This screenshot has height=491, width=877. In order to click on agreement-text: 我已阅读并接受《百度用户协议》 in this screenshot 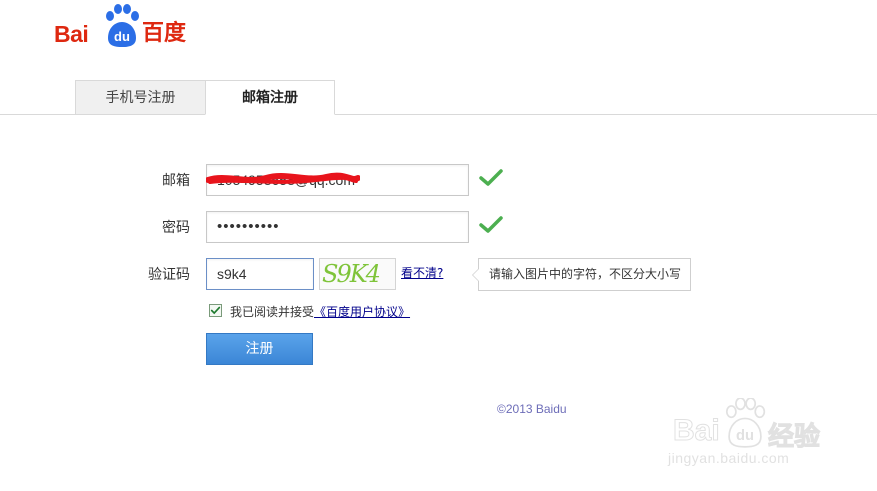, I will do `click(320, 311)`.